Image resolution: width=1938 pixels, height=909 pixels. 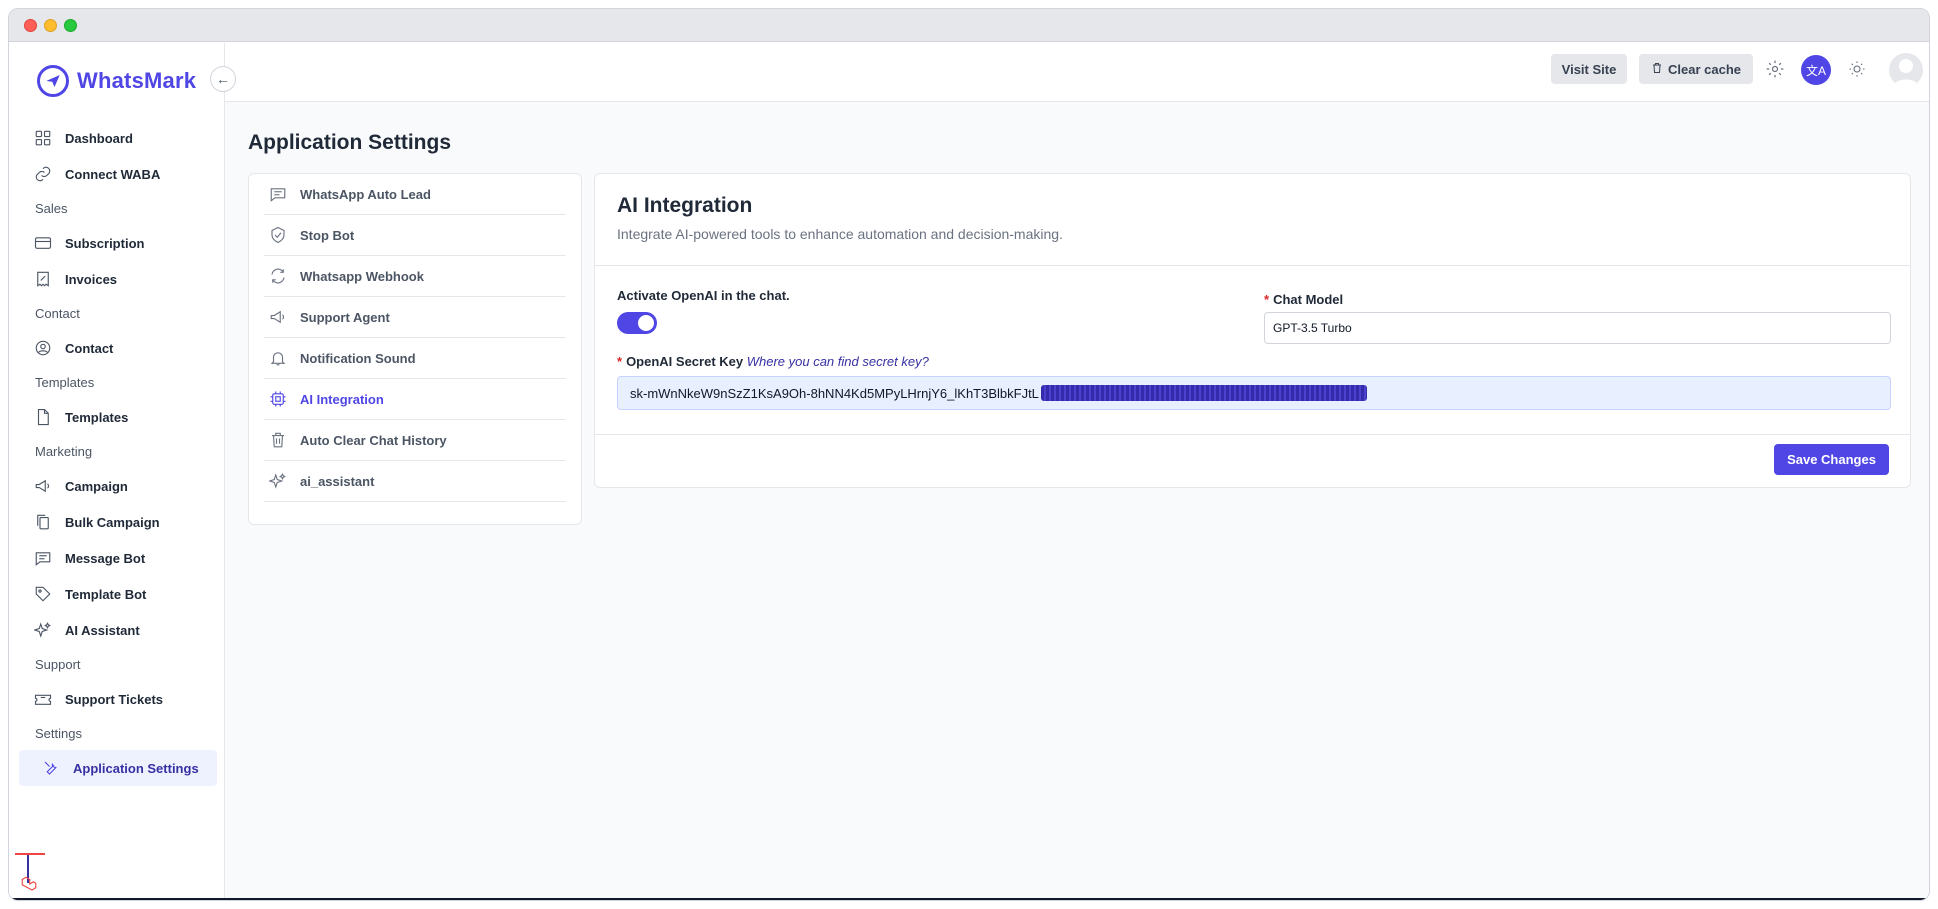 I want to click on visit-site-button: Visit Site, so click(x=1589, y=69).